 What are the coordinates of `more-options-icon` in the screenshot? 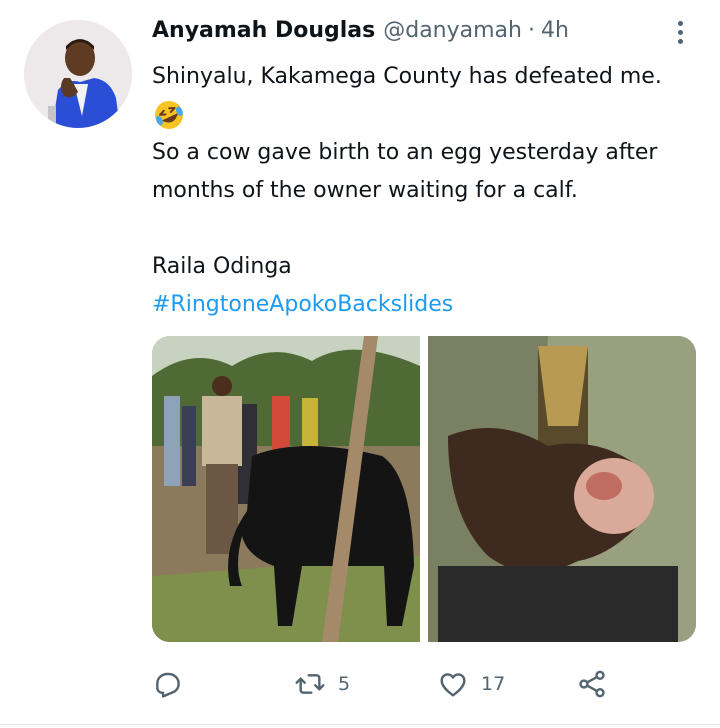 It's located at (680, 32).